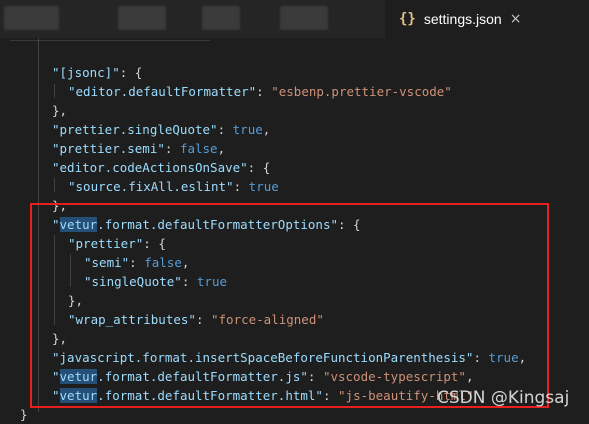  What do you see at coordinates (267, 319) in the screenshot?
I see `code-token: "force-aligned"` at bounding box center [267, 319].